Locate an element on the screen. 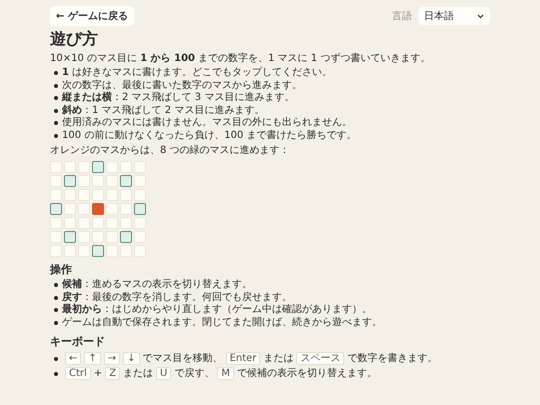  page-title: 遊び方 is located at coordinates (74, 39).